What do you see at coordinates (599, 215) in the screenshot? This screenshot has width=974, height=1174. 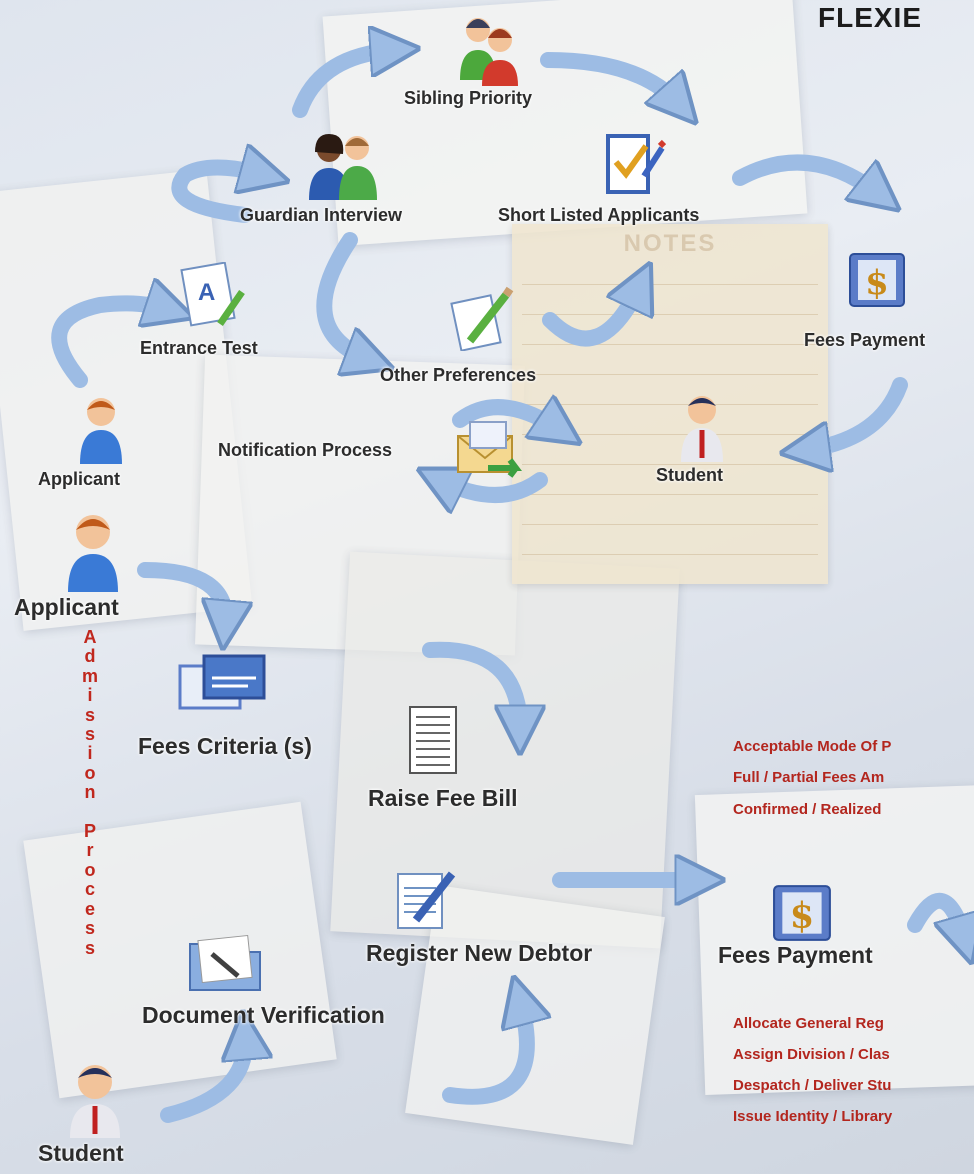 I see `short-listed-label: Short Listed Applicants` at bounding box center [599, 215].